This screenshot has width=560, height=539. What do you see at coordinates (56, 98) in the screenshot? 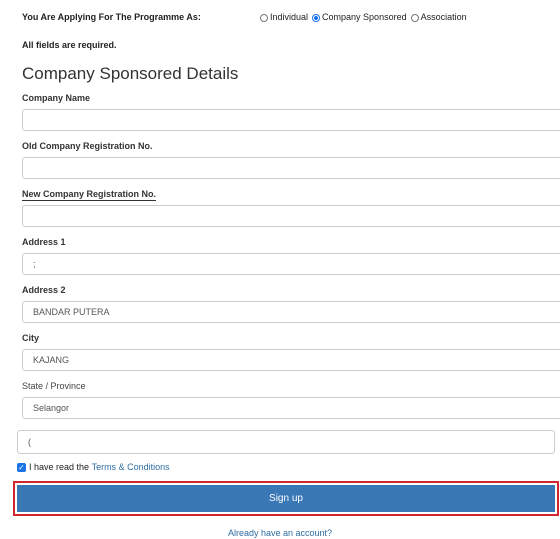
I see `company-name-label: Company Name` at bounding box center [56, 98].